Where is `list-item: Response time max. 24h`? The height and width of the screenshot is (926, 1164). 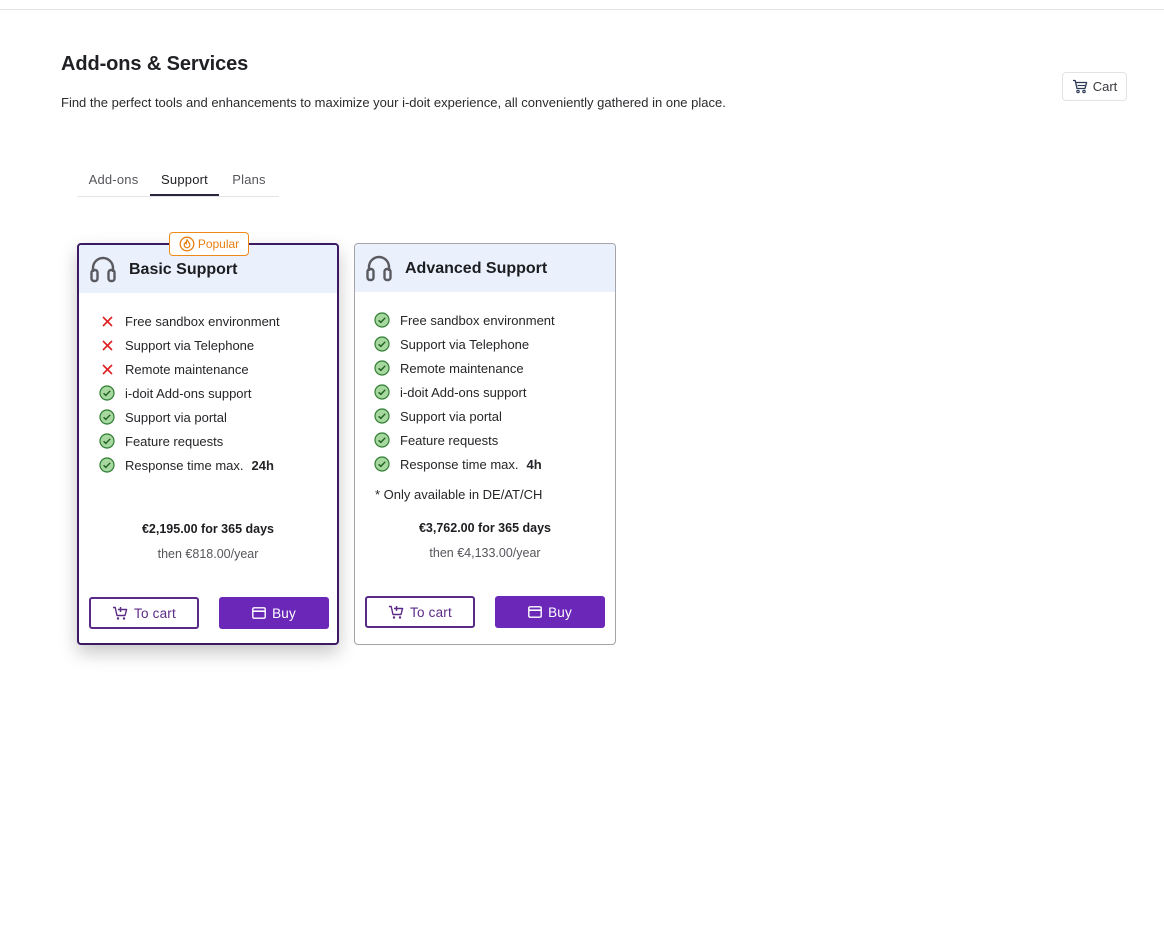 list-item: Response time max. 24h is located at coordinates (189, 465).